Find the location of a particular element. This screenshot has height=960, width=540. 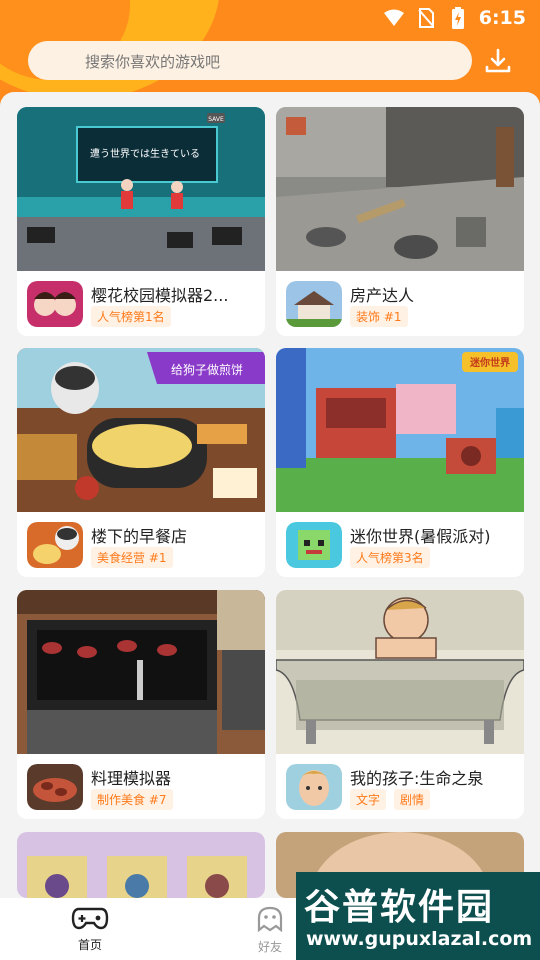

game-title: 我的孩子:生命之泉 is located at coordinates (417, 778).